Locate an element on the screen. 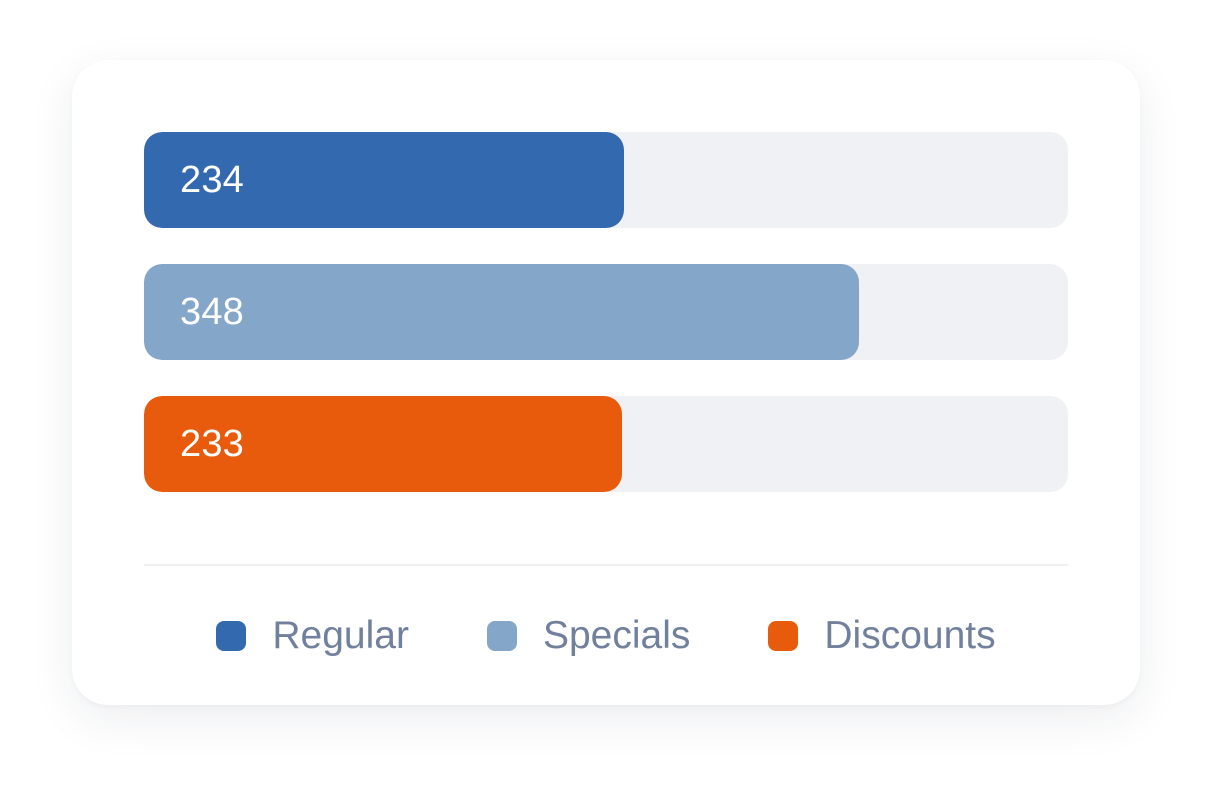 This screenshot has height=789, width=1212. bar-value-regular: 234 is located at coordinates (212, 180).